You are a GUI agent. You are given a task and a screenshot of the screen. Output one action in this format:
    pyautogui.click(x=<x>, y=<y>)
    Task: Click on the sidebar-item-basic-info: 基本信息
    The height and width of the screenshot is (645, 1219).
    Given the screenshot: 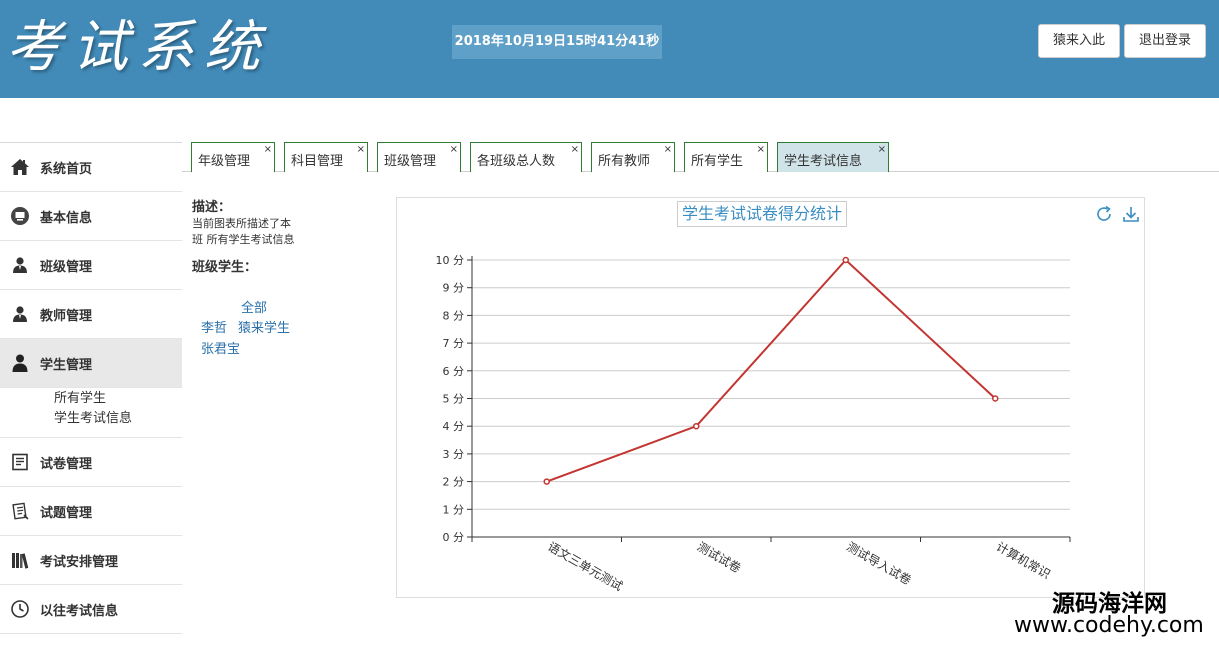 What is the action you would take?
    pyautogui.click(x=91, y=216)
    